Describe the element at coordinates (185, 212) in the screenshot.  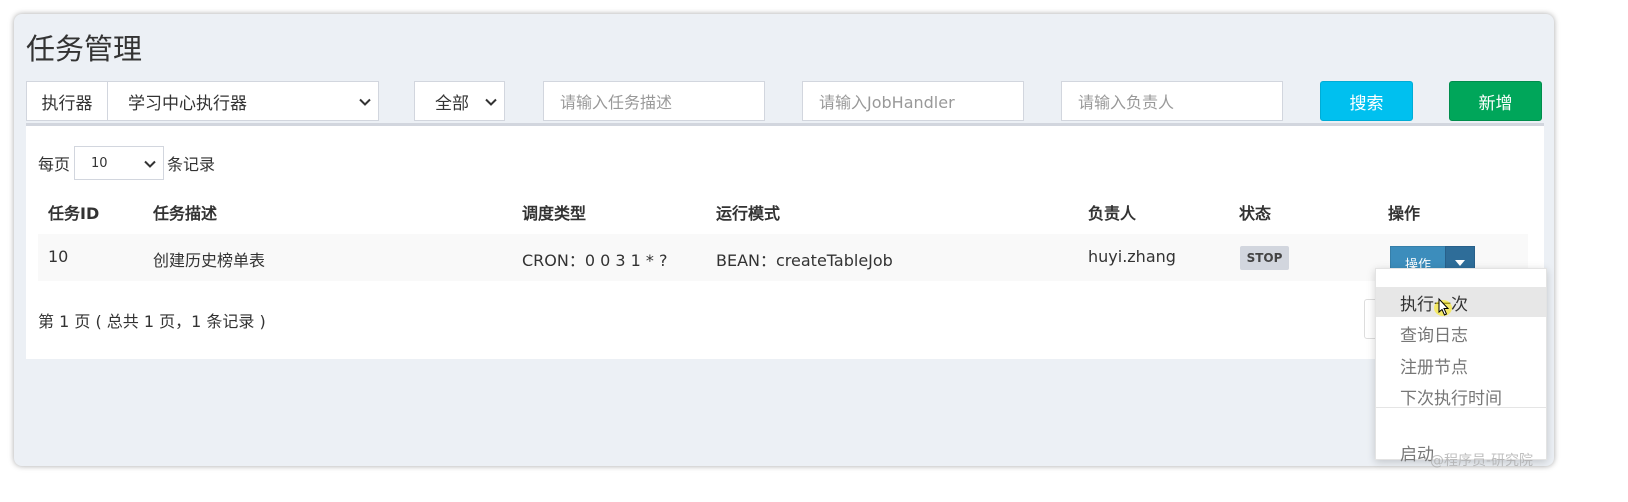
I see `header-job-desc: 任务描述` at that location.